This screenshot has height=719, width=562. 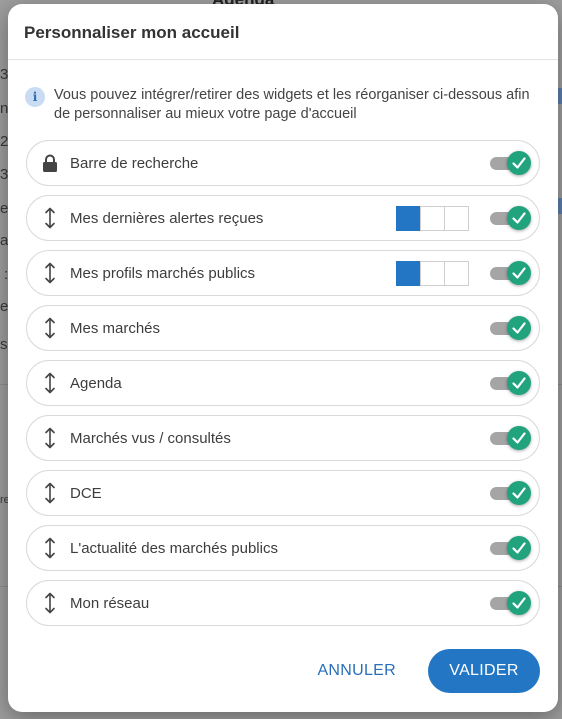 I want to click on widget-row: Mes profils marchés publics, so click(x=283, y=273).